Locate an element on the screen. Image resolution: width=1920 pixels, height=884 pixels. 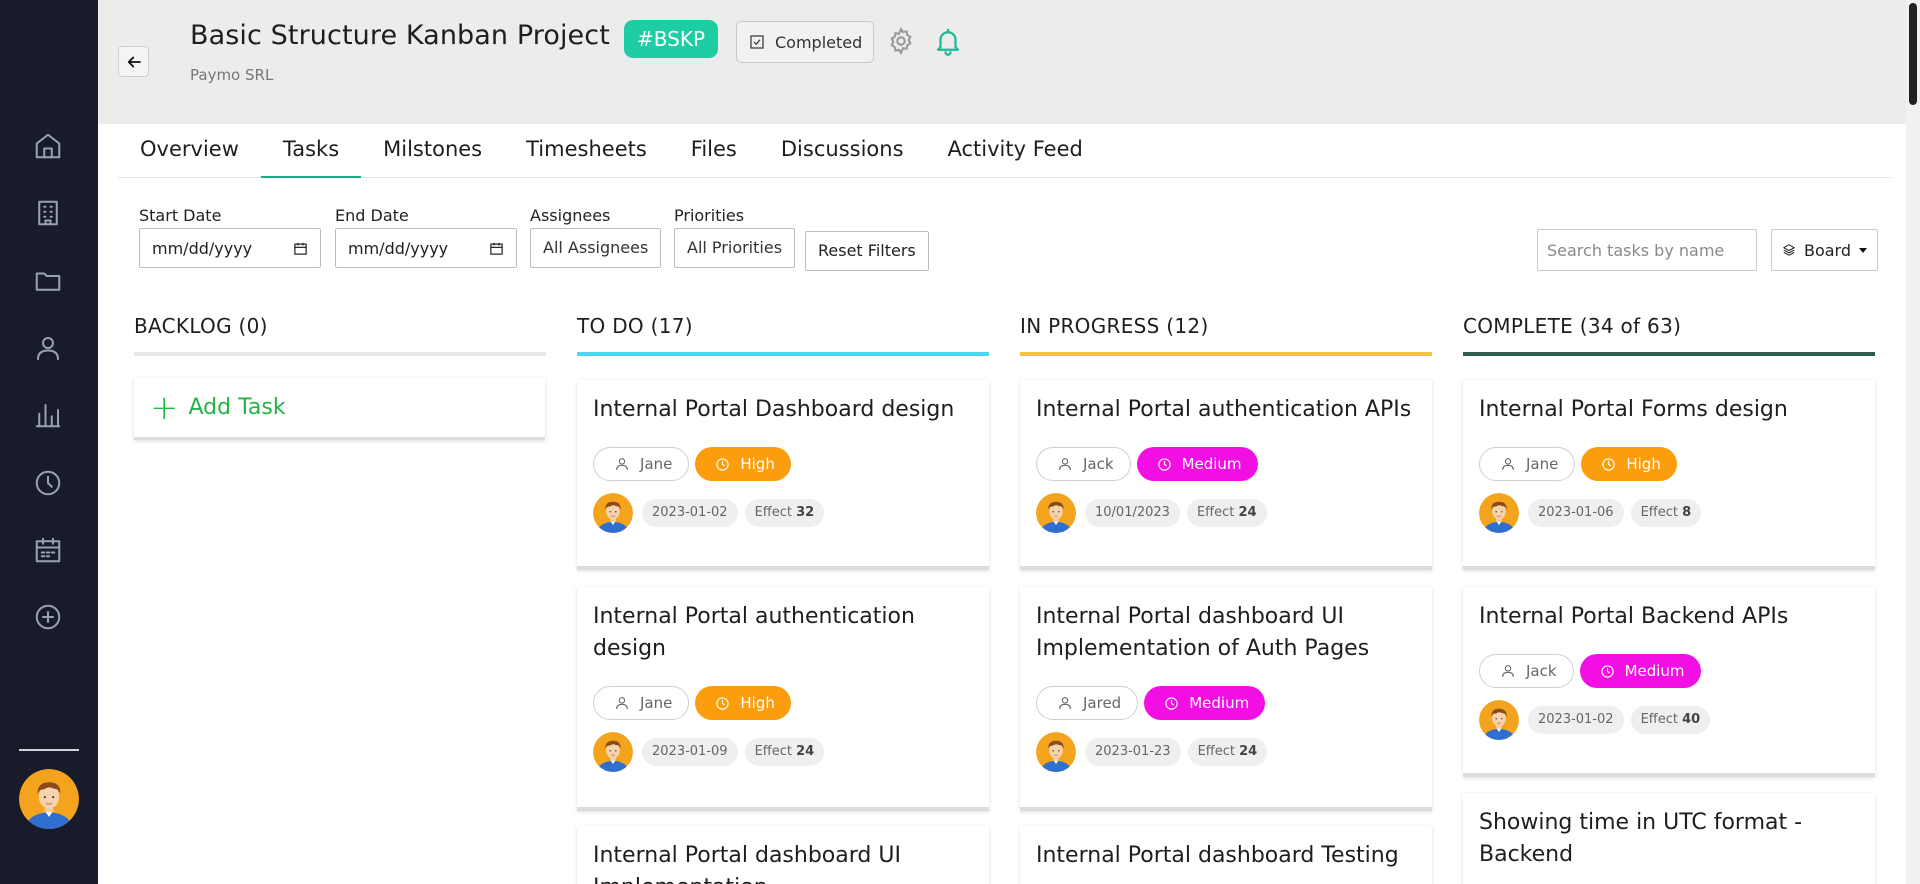
column-title-in-progress: IN PROGRESS (12) is located at coordinates (1114, 326).